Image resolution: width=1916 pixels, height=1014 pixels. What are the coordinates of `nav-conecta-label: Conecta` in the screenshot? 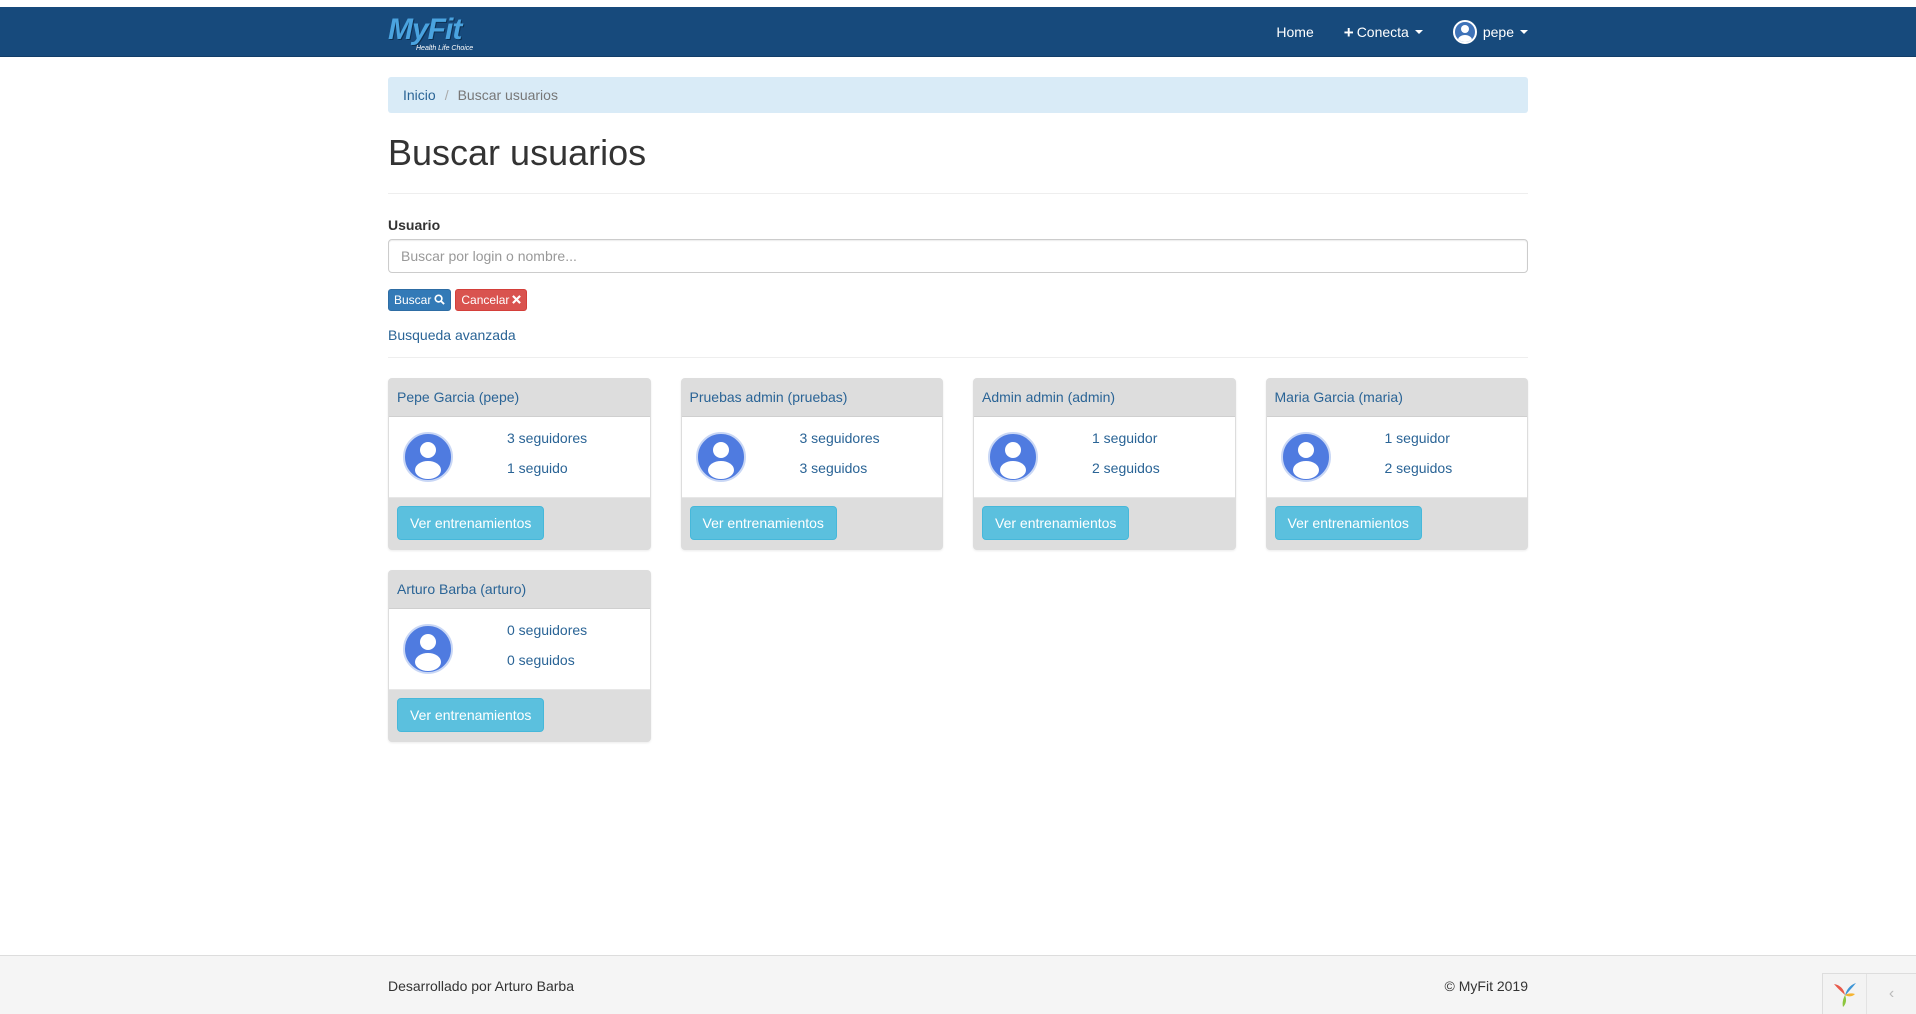 It's located at (1382, 32).